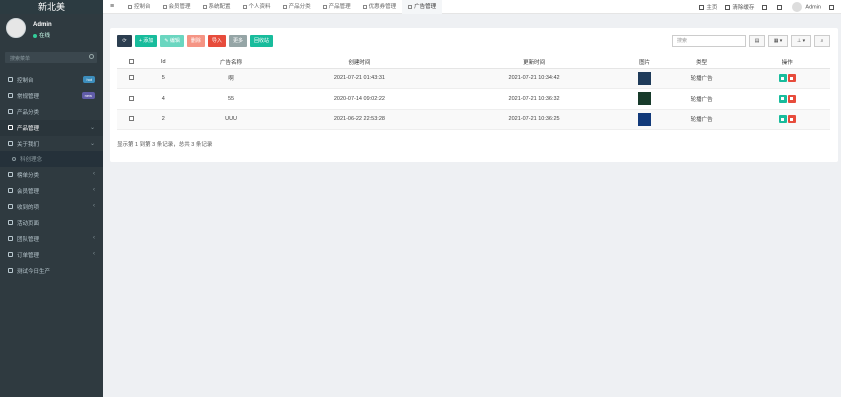 This screenshot has height=397, width=841. I want to click on settings-icon, so click(831, 7).